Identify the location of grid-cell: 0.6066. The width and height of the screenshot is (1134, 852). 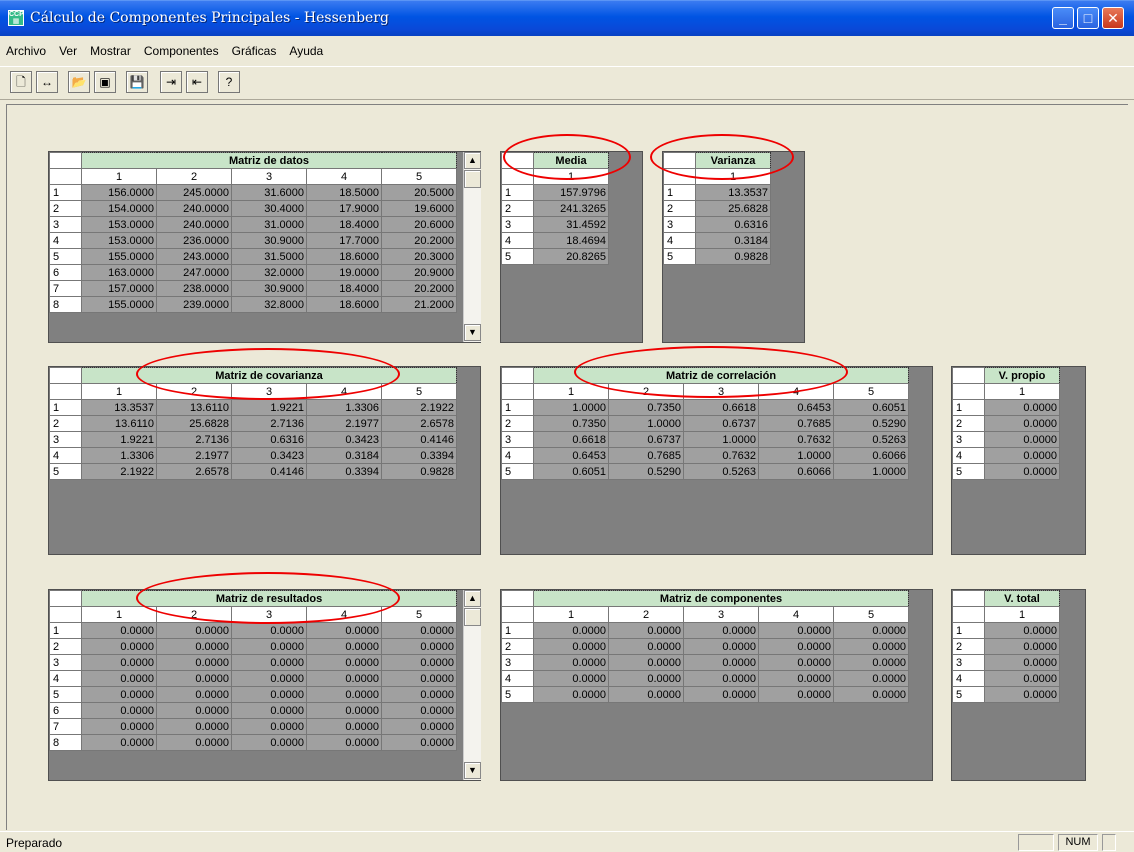
(871, 455).